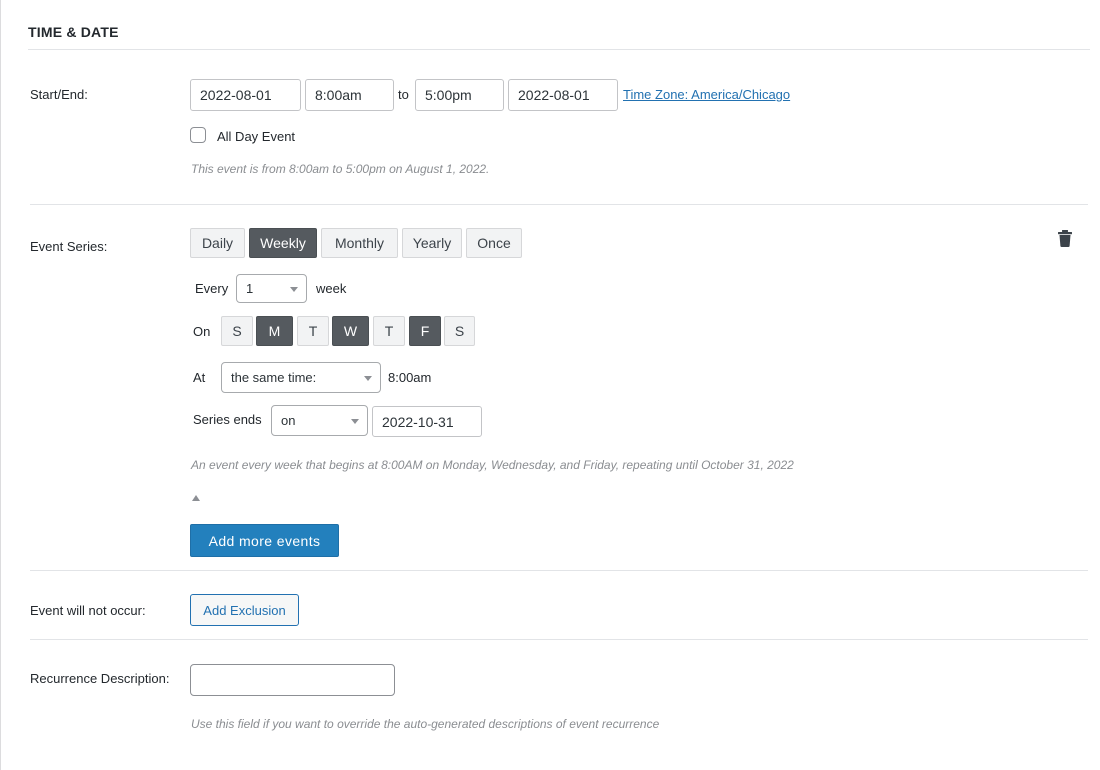 The width and height of the screenshot is (1100, 770). I want to click on recurrence-description-input, so click(292, 680).